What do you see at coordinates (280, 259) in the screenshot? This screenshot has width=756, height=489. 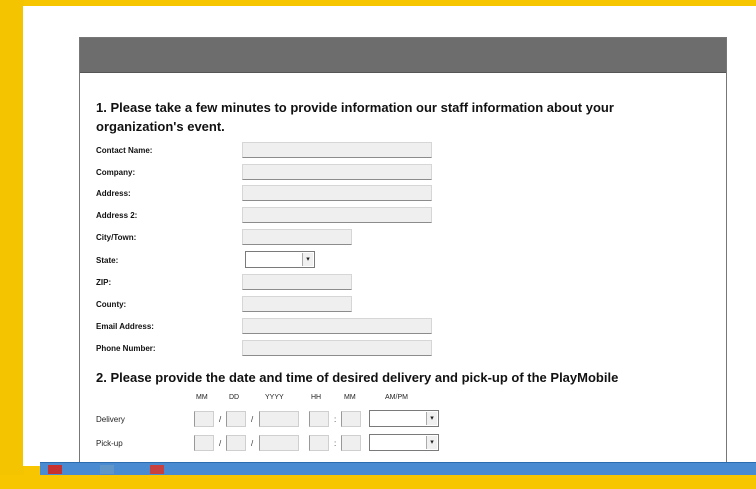 I see `state-select: ▾` at bounding box center [280, 259].